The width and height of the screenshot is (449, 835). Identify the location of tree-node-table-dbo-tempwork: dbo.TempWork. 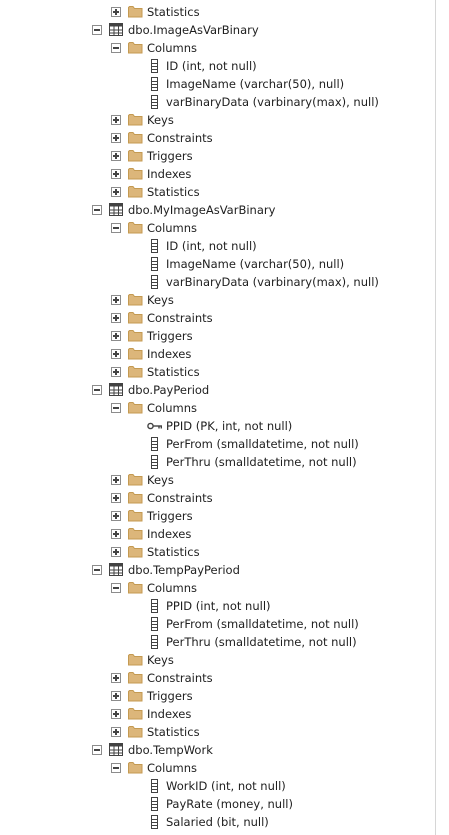
(218, 750).